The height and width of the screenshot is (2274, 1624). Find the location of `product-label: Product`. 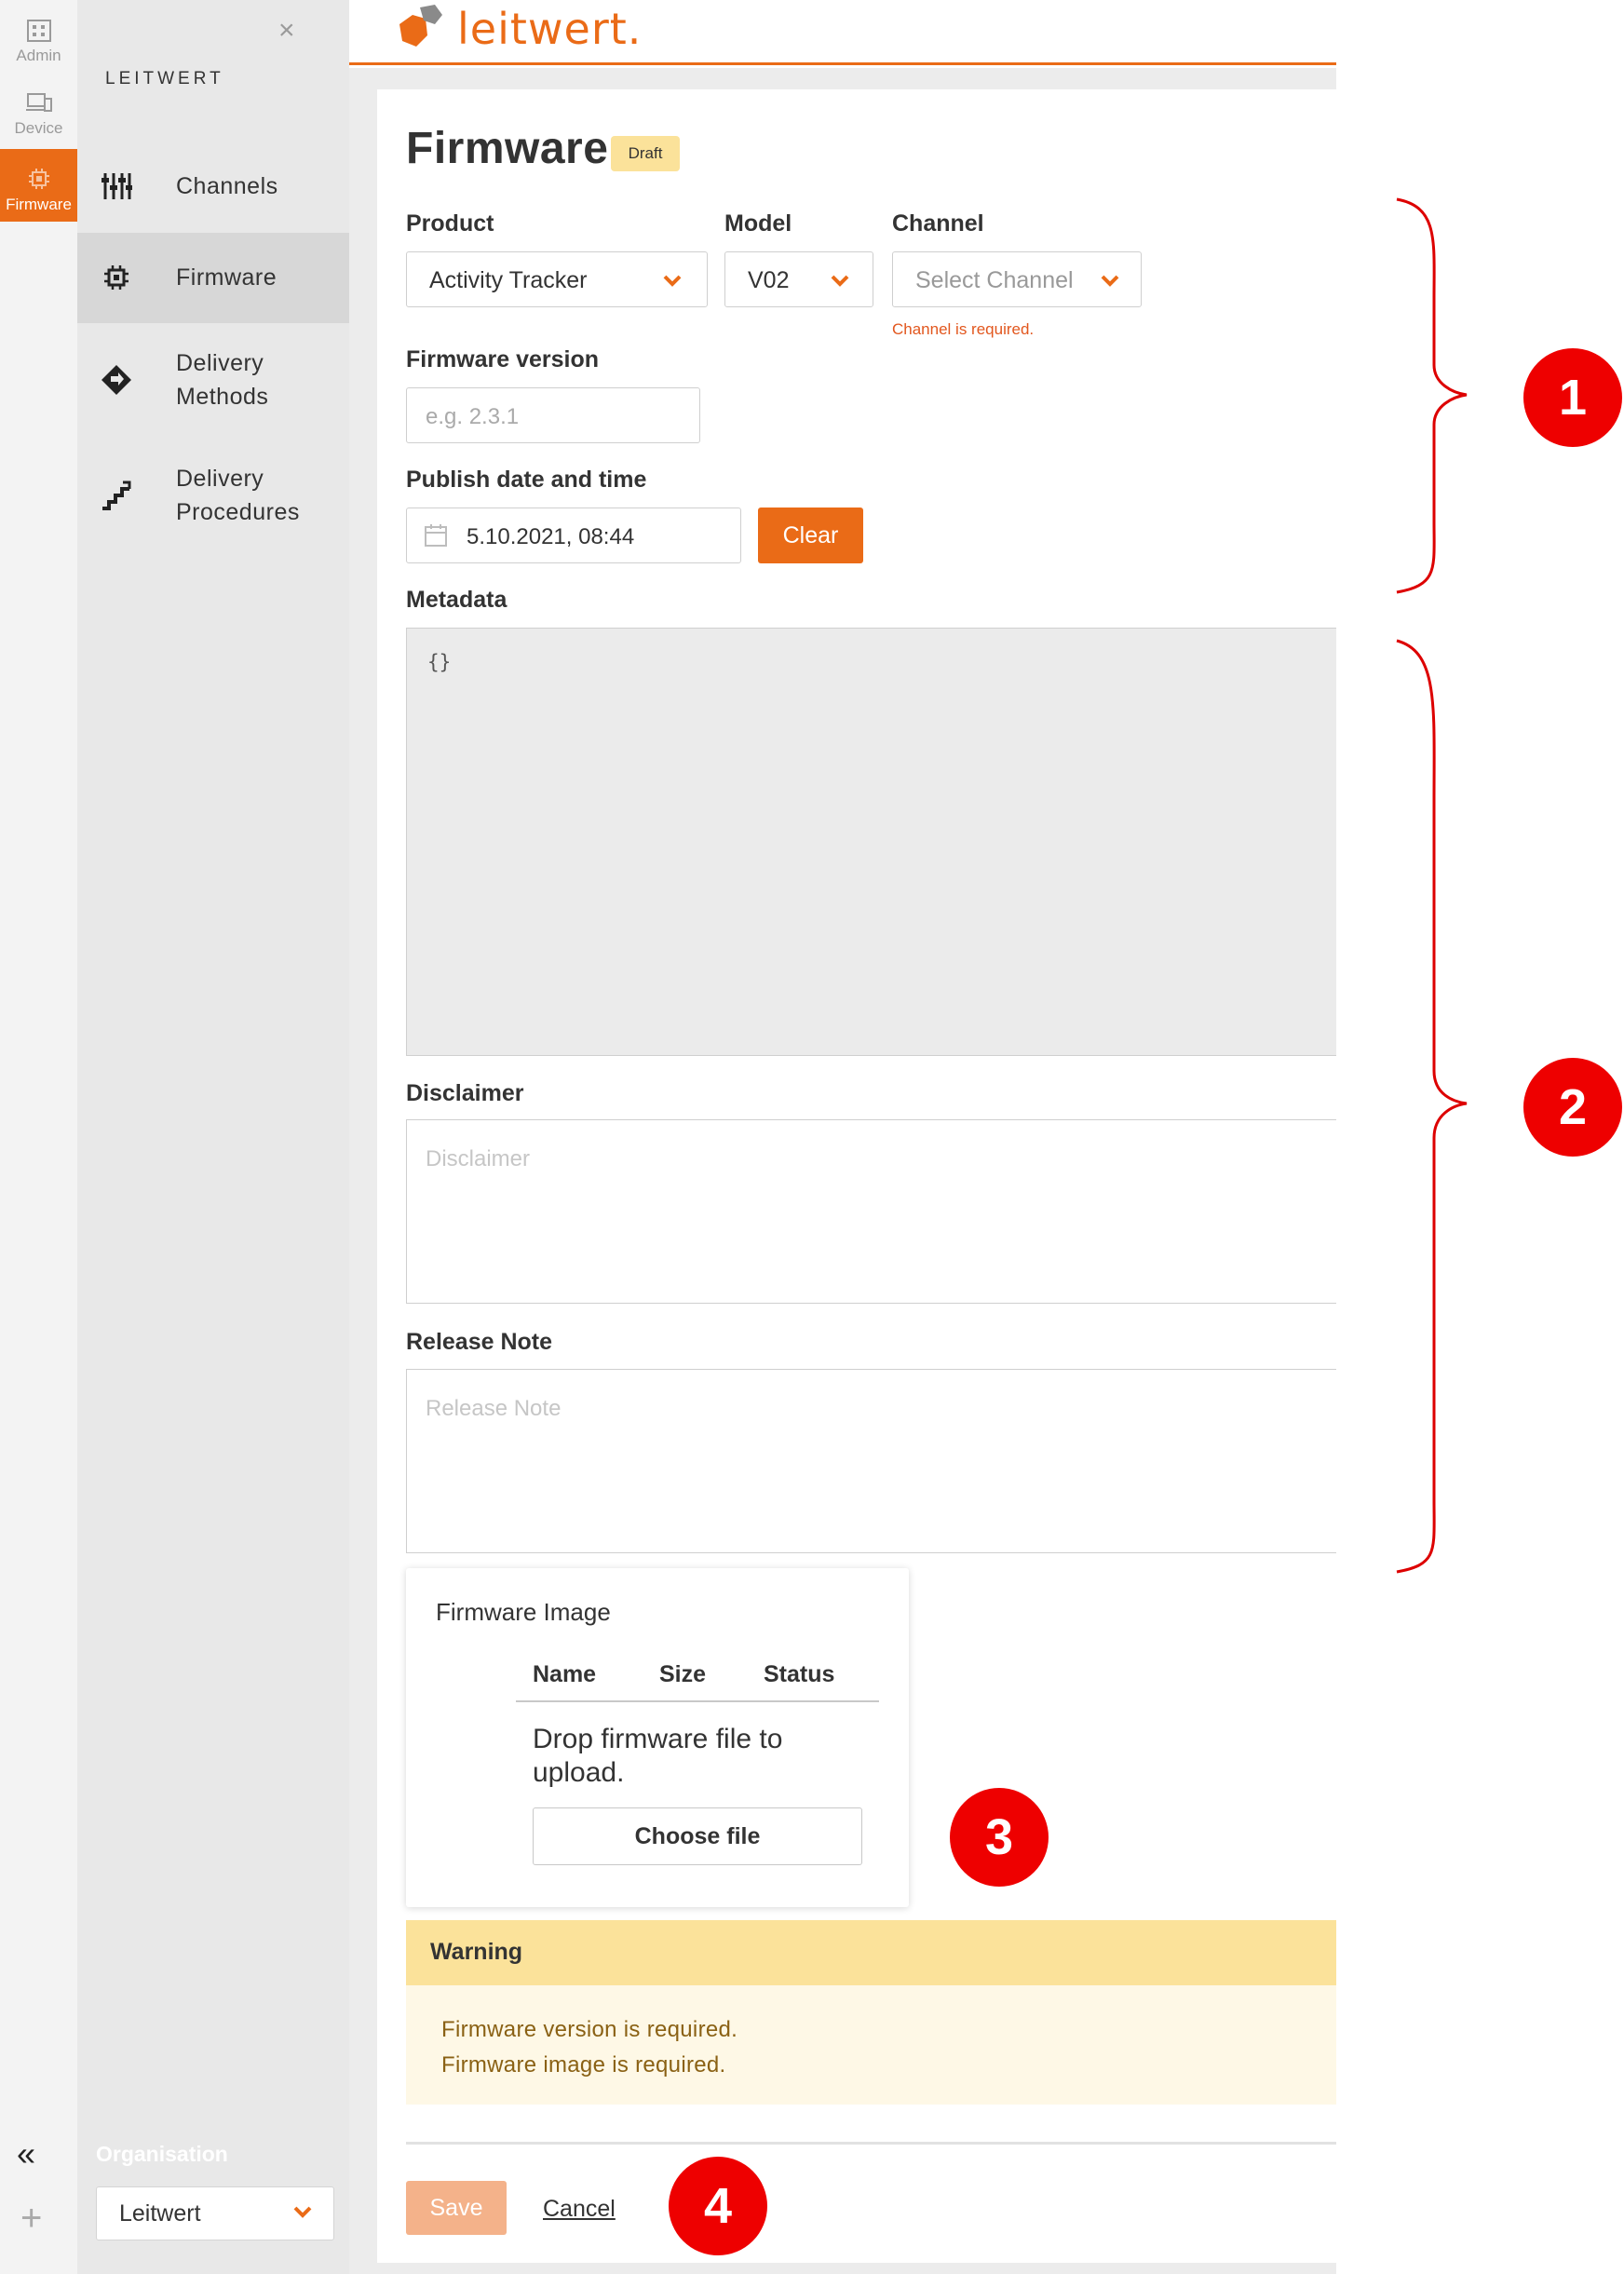

product-label: Product is located at coordinates (450, 223).